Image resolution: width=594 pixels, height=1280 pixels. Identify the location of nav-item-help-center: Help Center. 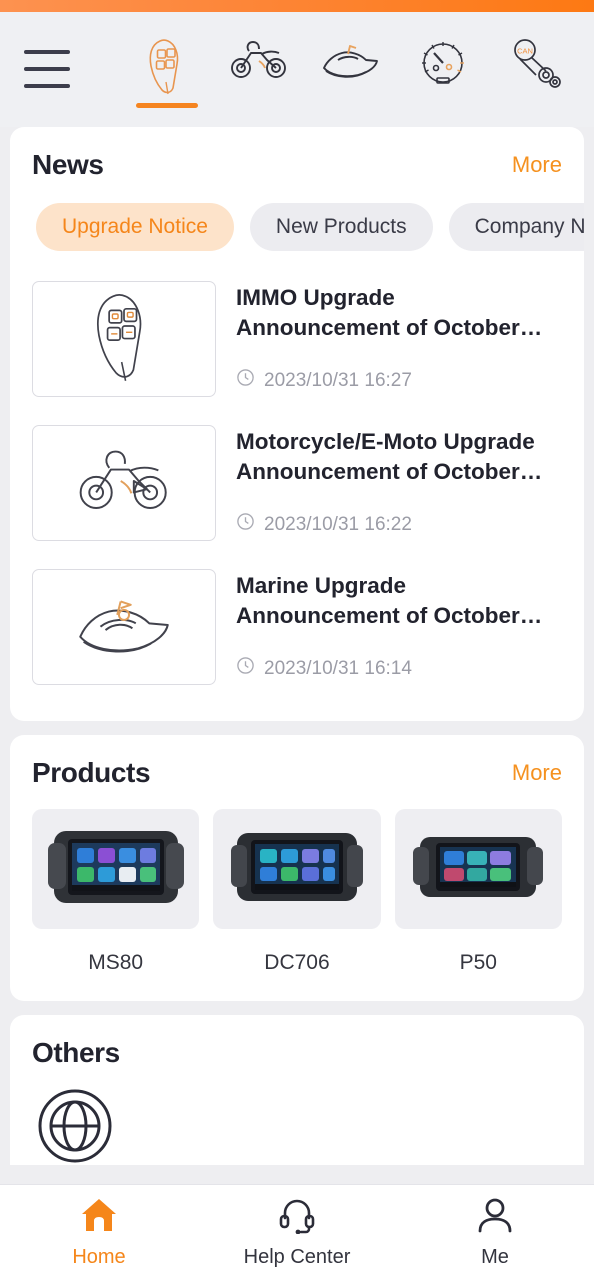
(297, 1232).